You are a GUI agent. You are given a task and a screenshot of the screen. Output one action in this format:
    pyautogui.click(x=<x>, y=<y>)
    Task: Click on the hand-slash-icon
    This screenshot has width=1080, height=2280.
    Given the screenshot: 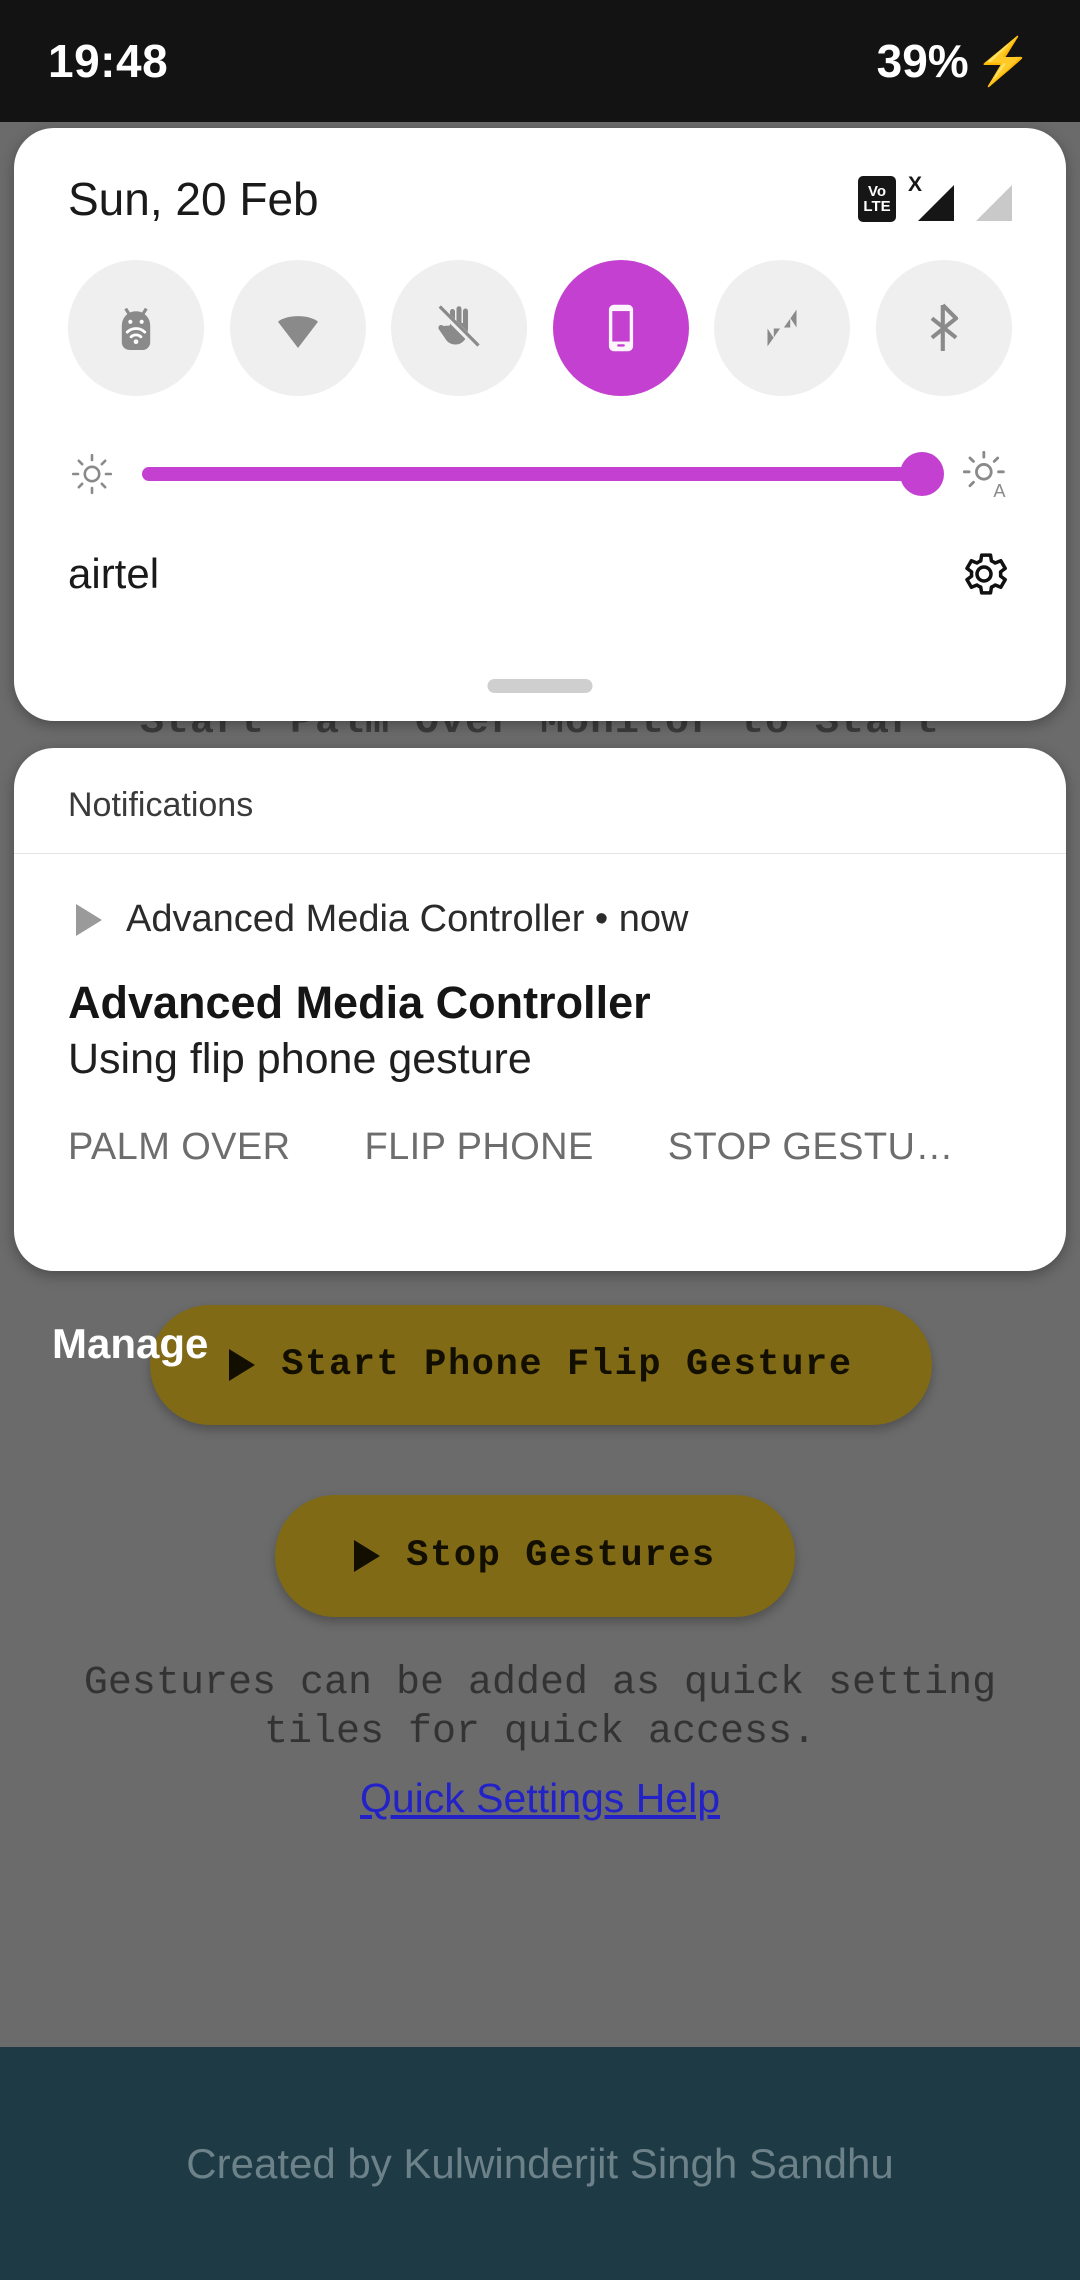 What is the action you would take?
    pyautogui.click(x=459, y=328)
    